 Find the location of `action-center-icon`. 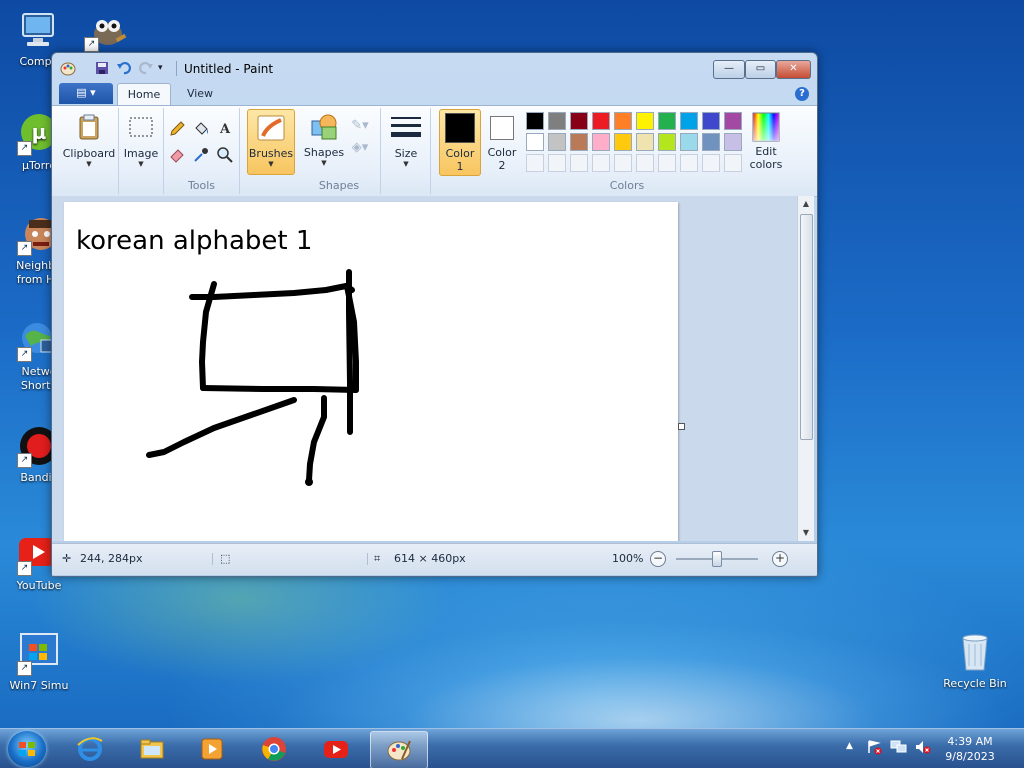

action-center-icon is located at coordinates (874, 748).